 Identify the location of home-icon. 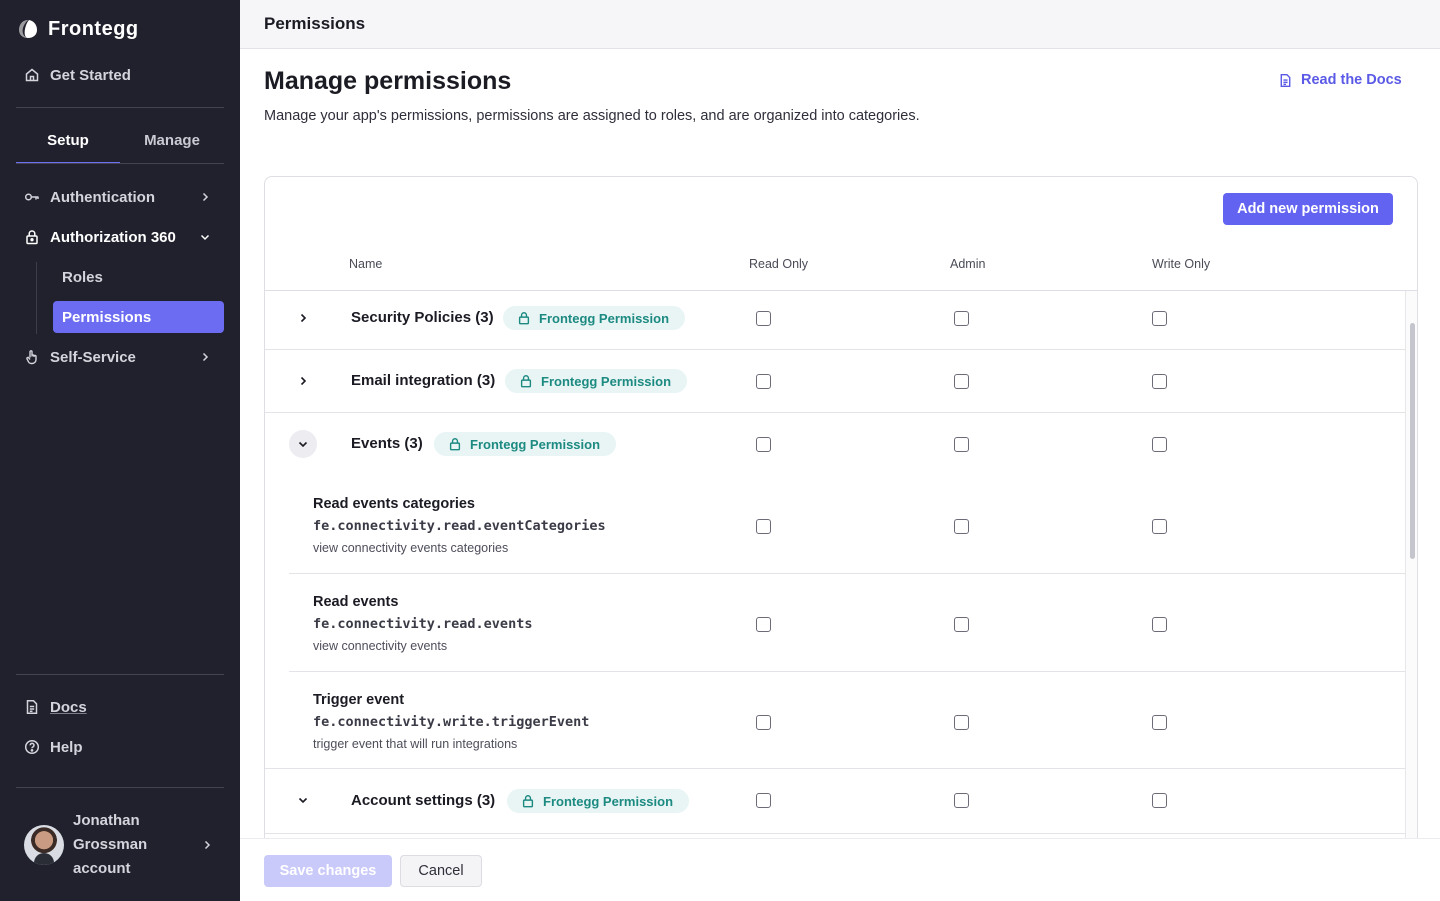
(32, 75).